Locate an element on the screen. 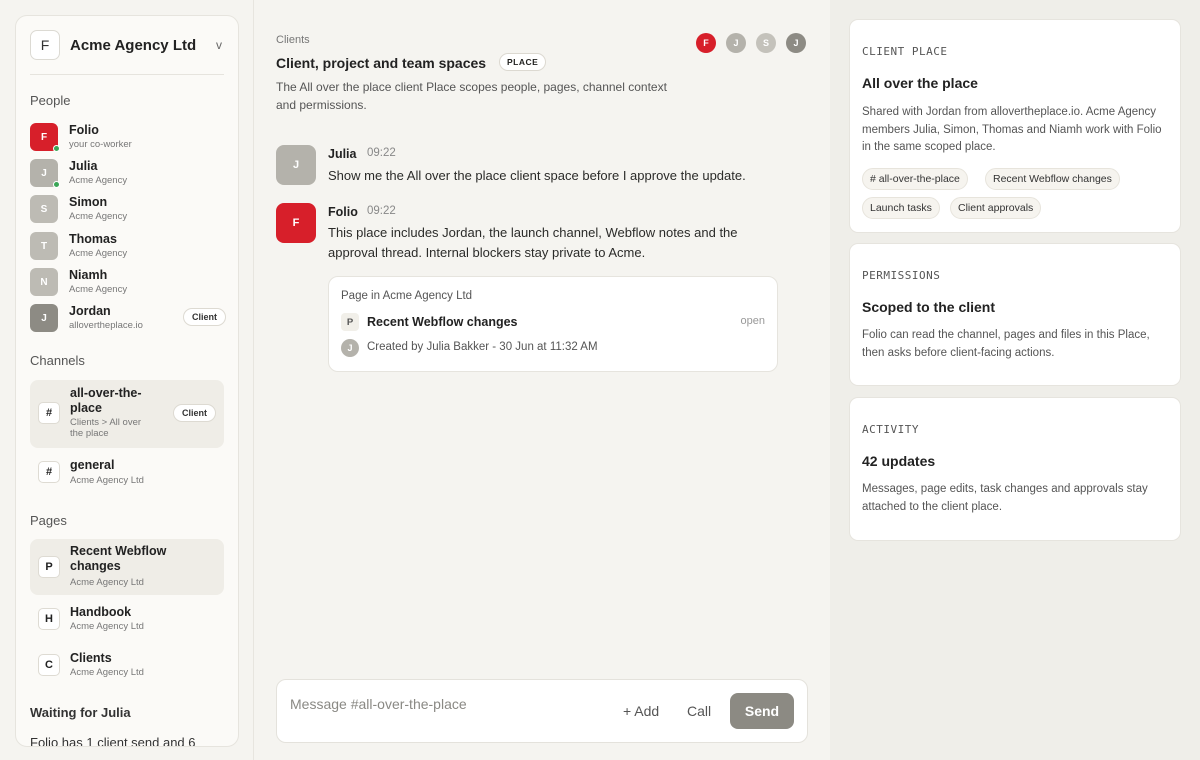 The image size is (1200, 760). card-label: ACTIVITY is located at coordinates (890, 429).